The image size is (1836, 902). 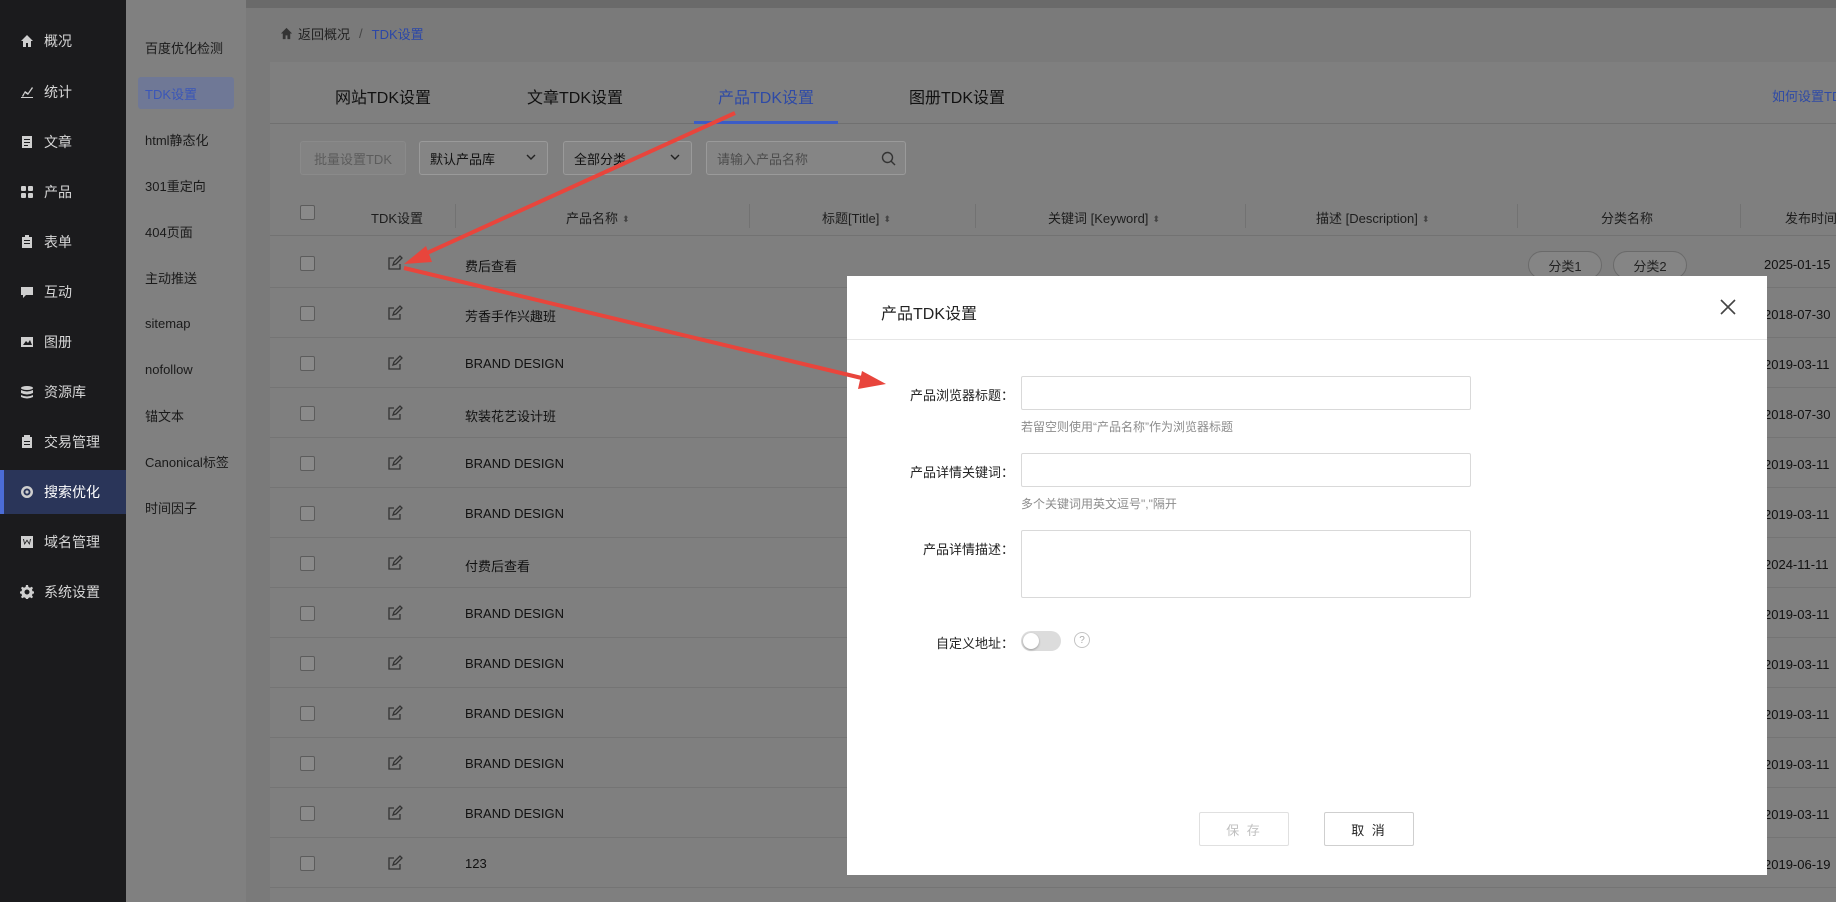 I want to click on save-button: 保 存, so click(x=1244, y=829).